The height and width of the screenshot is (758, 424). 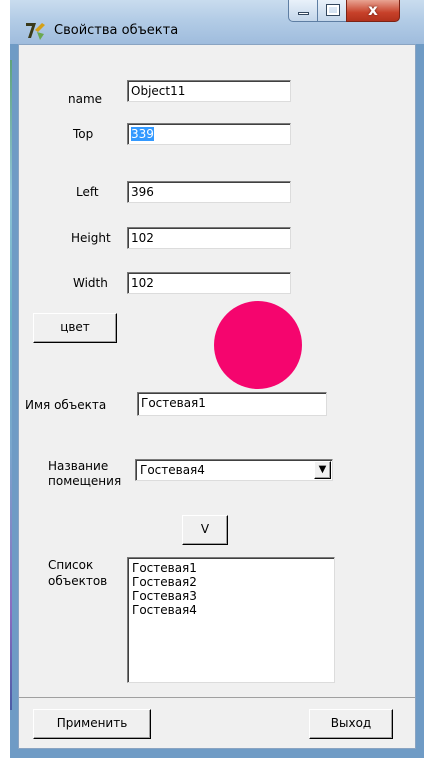 I want to click on add-to-list-button: V, so click(x=205, y=530).